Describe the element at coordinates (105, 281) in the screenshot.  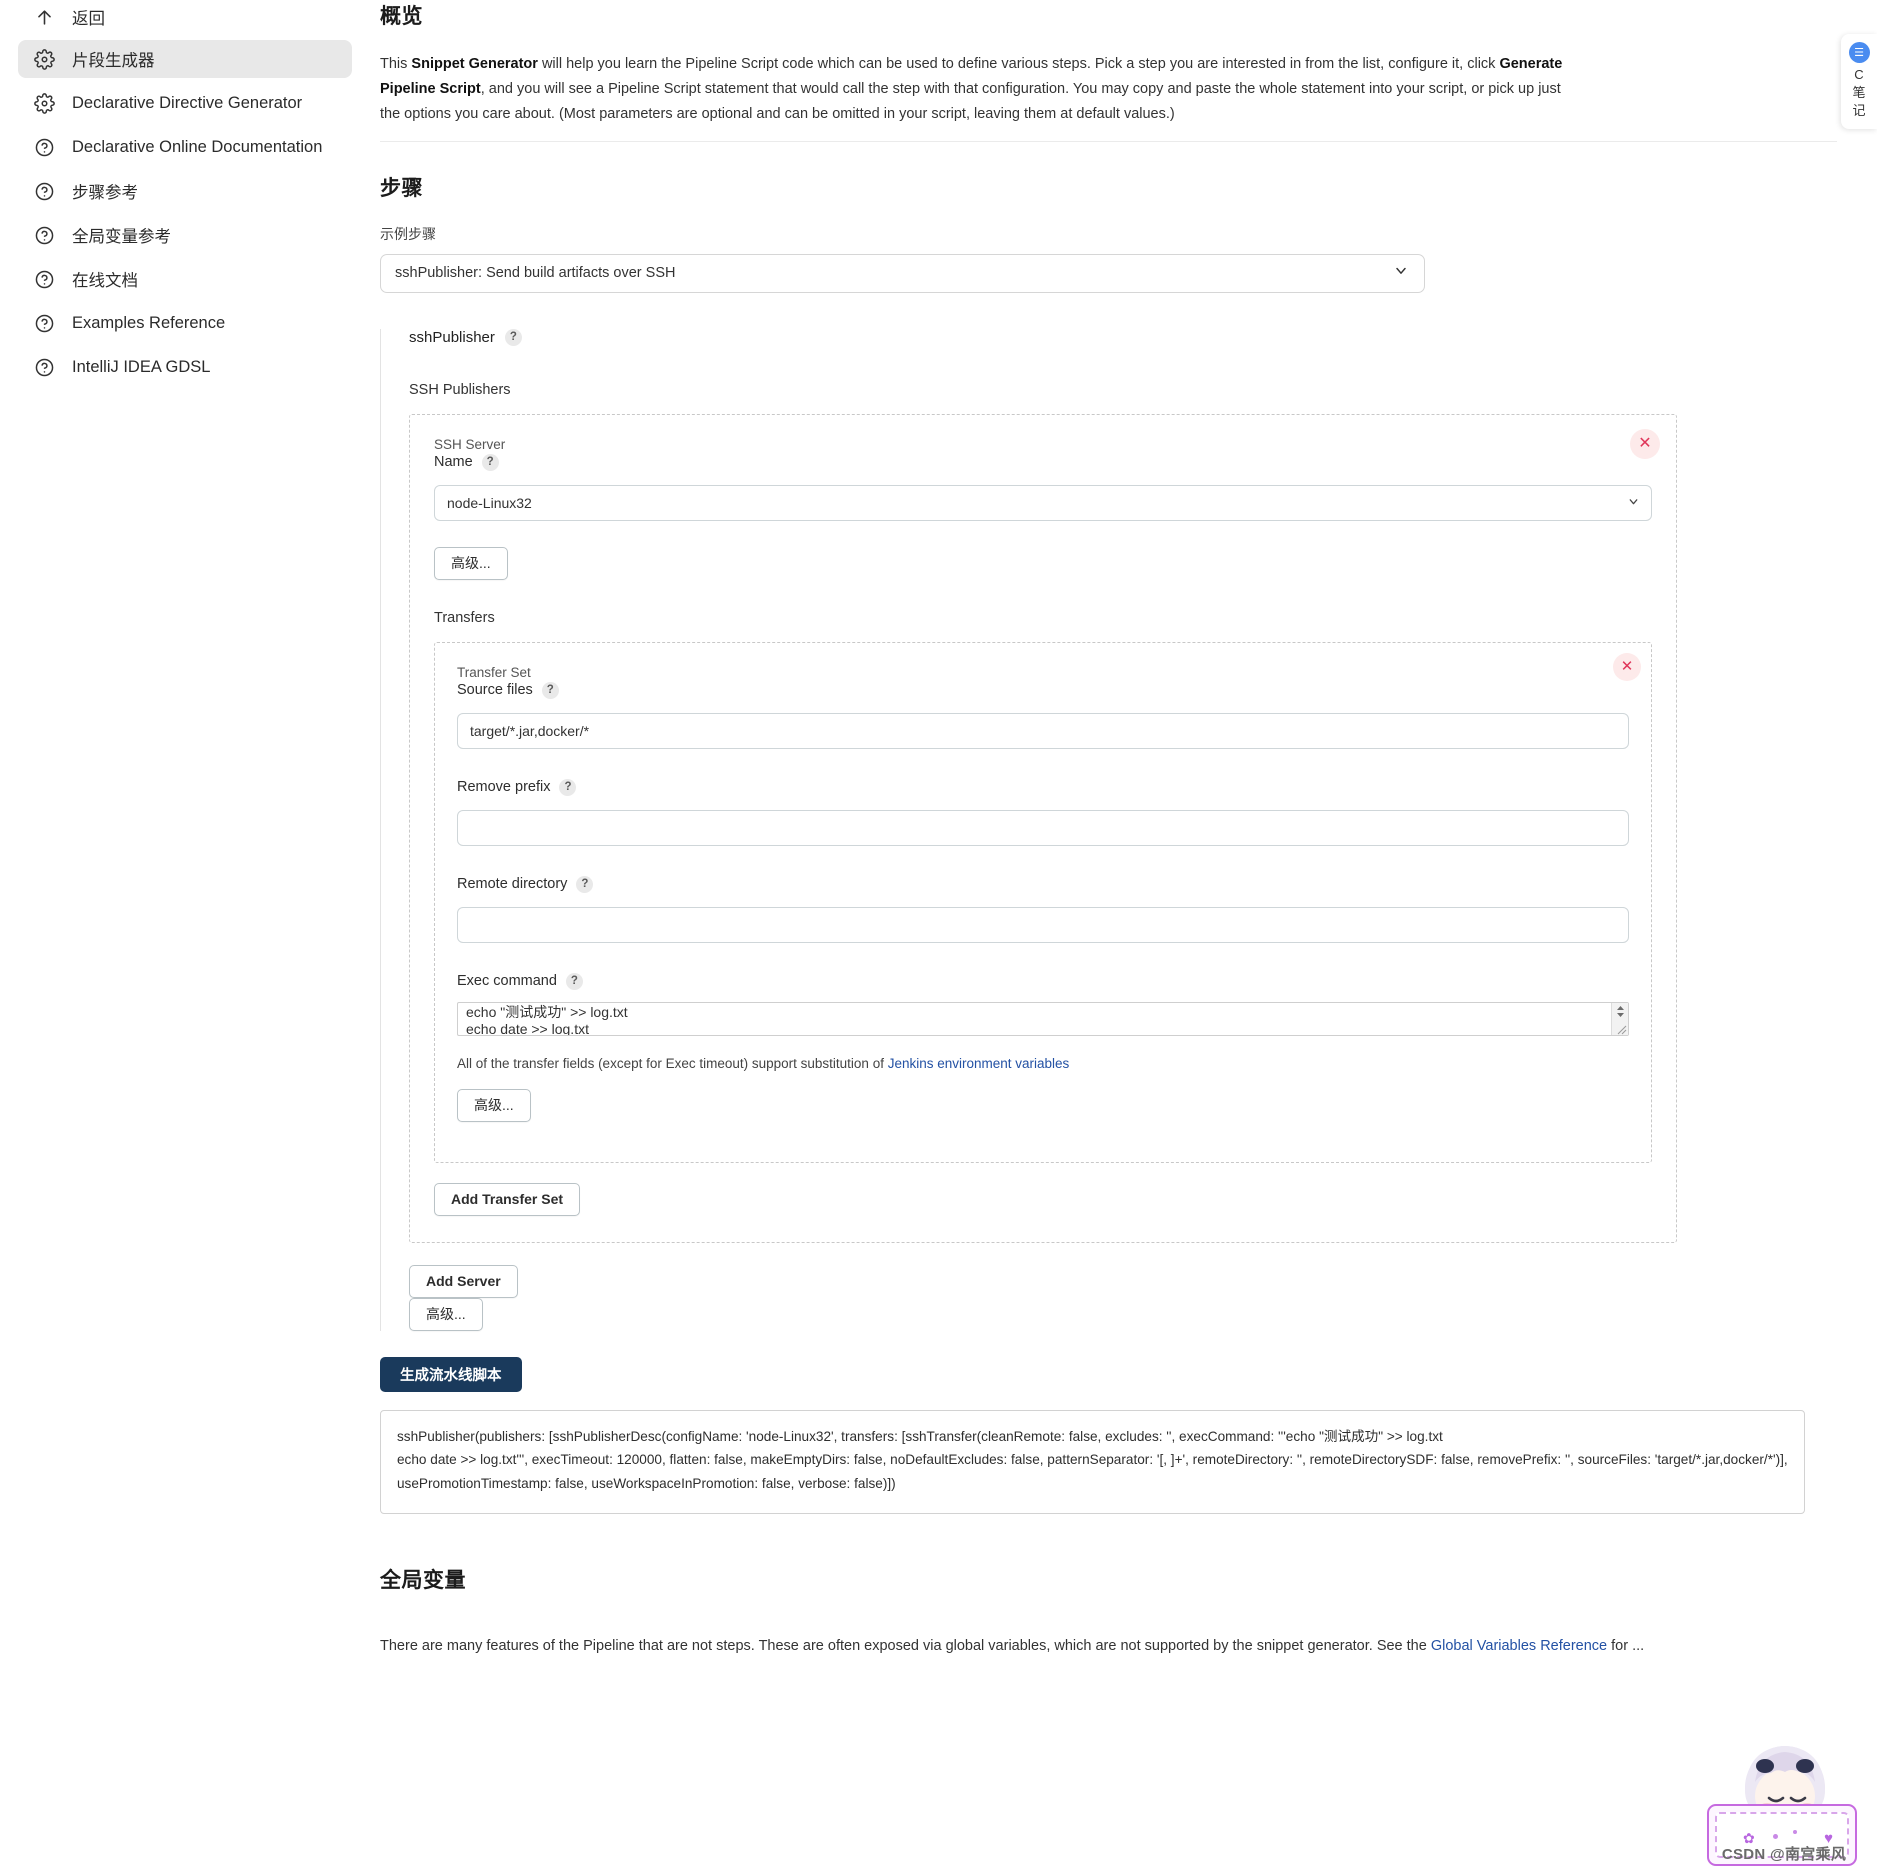
I see `sidebar-item-label: 在线文档` at that location.